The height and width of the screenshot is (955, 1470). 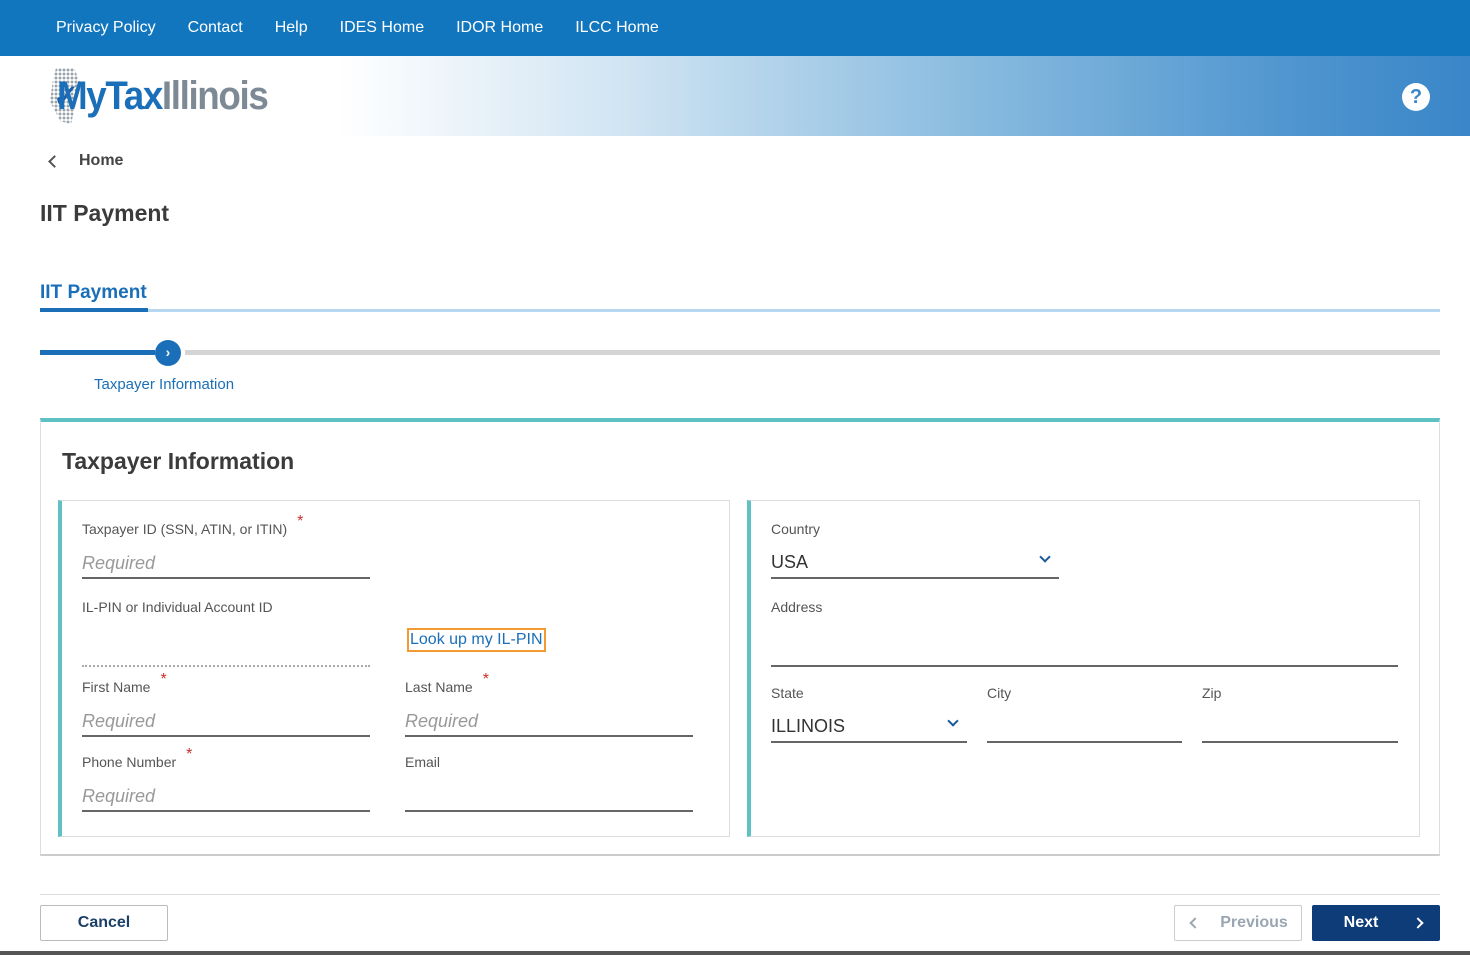 I want to click on city-input, so click(x=1084, y=728).